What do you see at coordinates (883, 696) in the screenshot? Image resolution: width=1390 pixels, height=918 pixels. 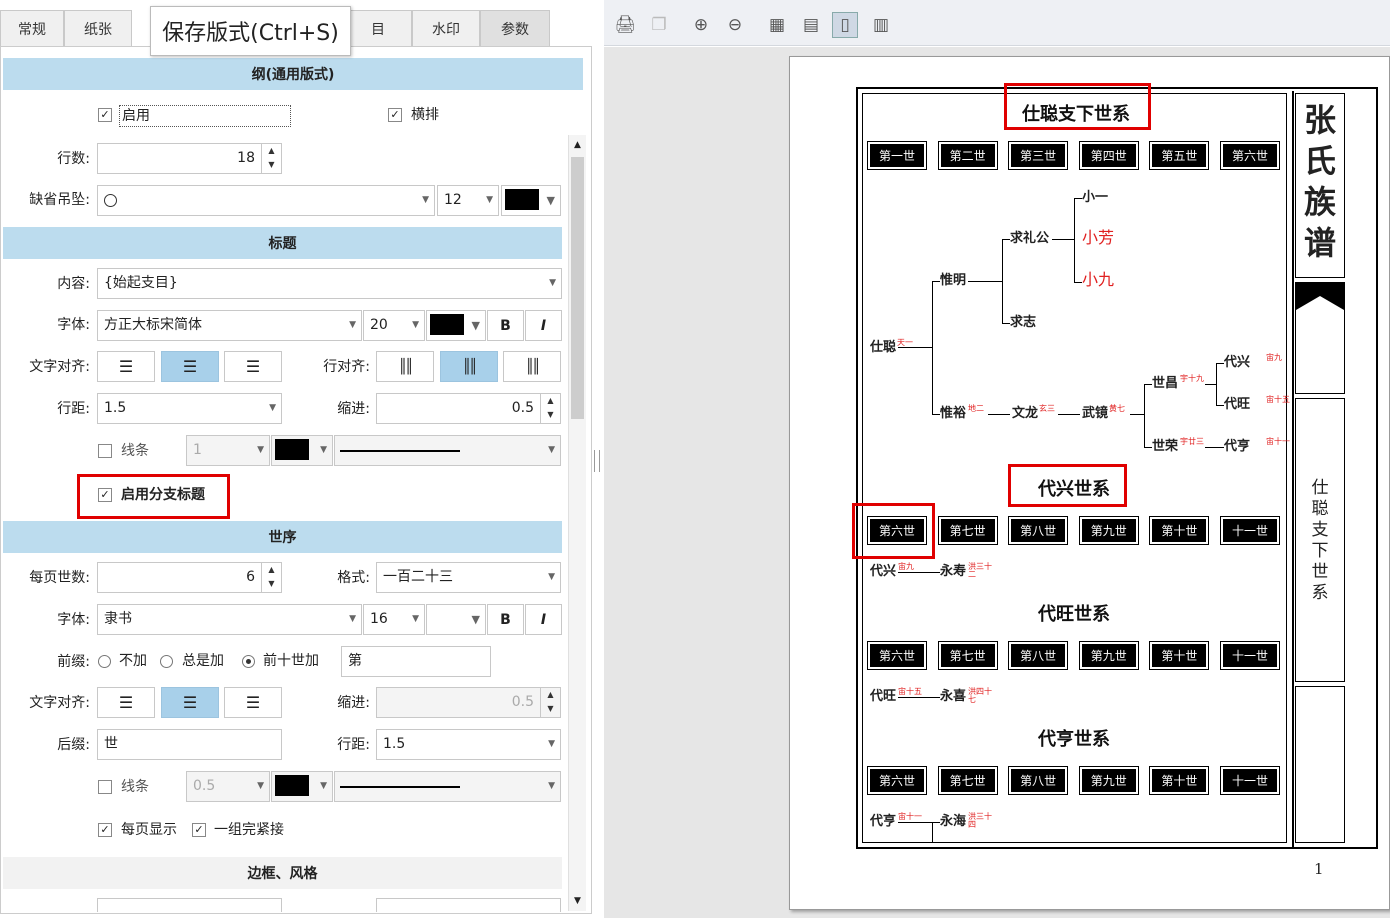 I see `person-daiwang-2: 代旺` at bounding box center [883, 696].